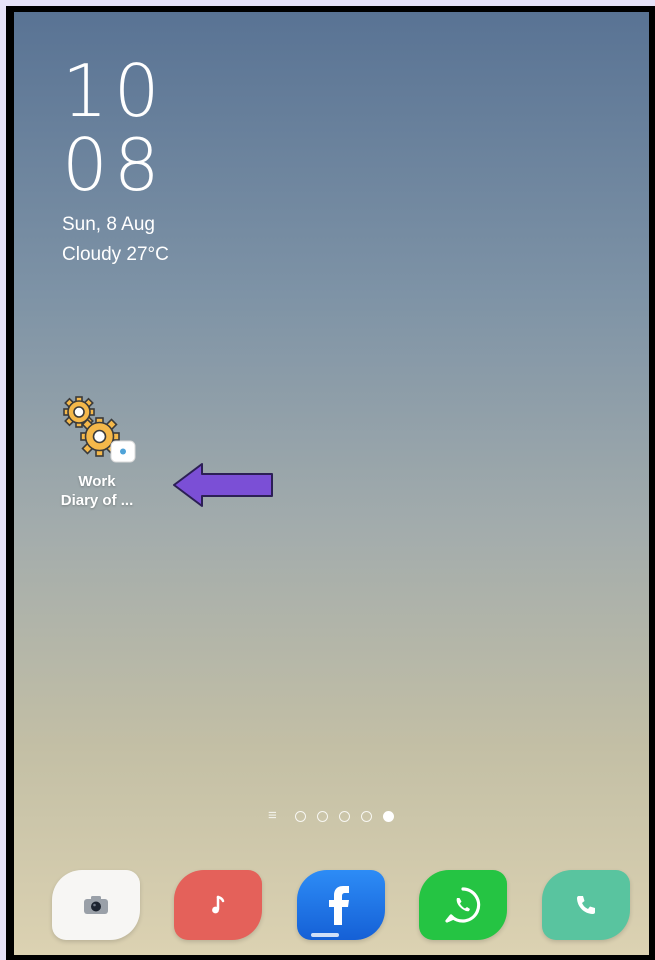 This screenshot has width=655, height=960. I want to click on music-note-icon, so click(218, 904).